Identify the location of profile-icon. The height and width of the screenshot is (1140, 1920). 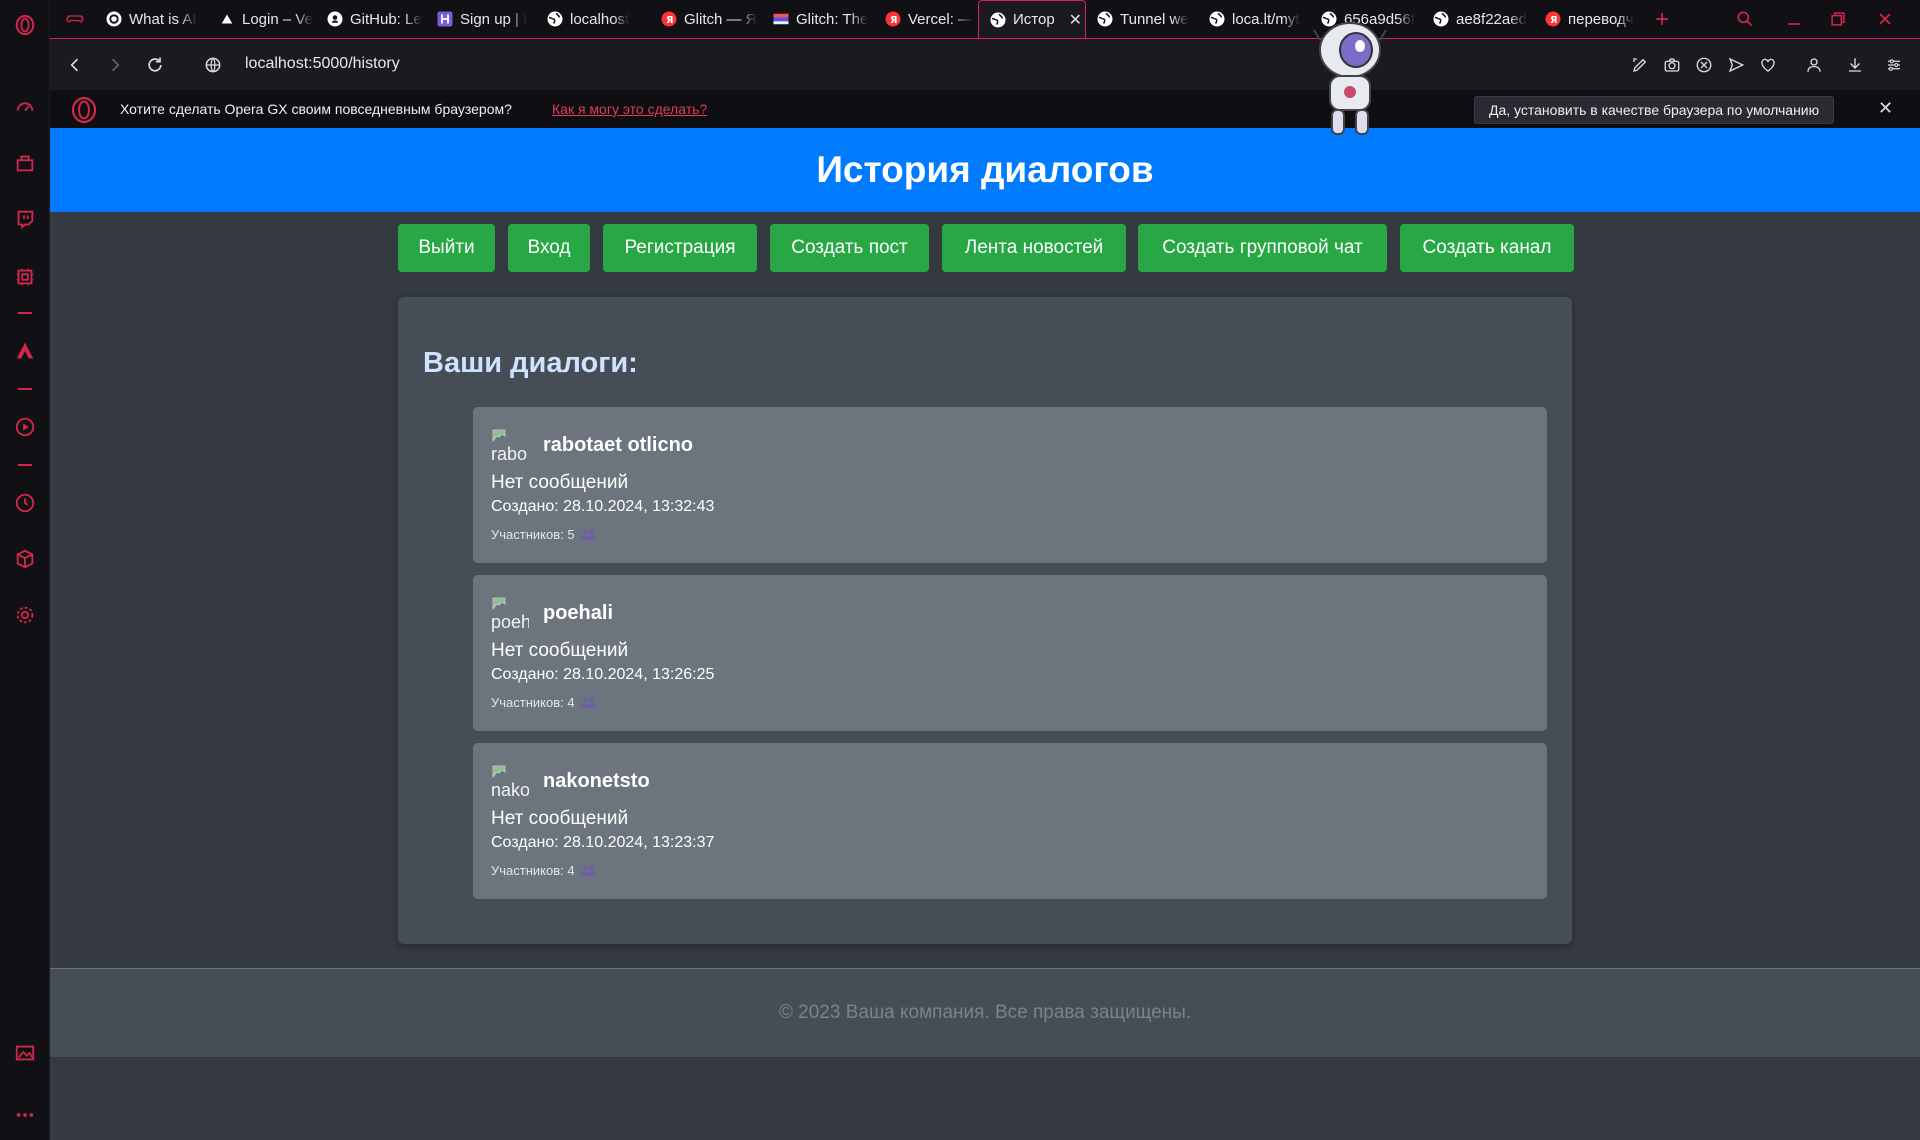
(1814, 65).